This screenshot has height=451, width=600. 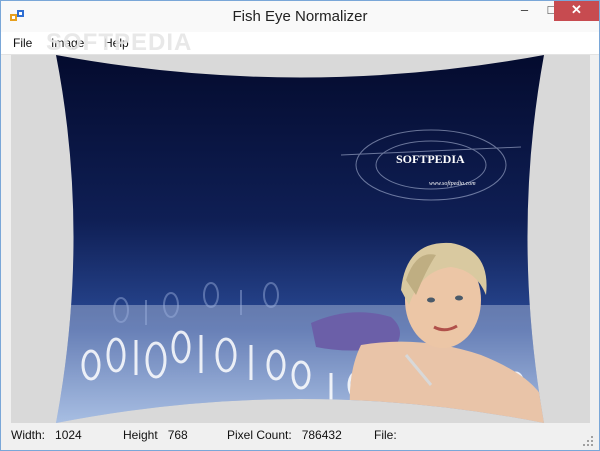 What do you see at coordinates (177, 435) in the screenshot?
I see `height-value: 768` at bounding box center [177, 435].